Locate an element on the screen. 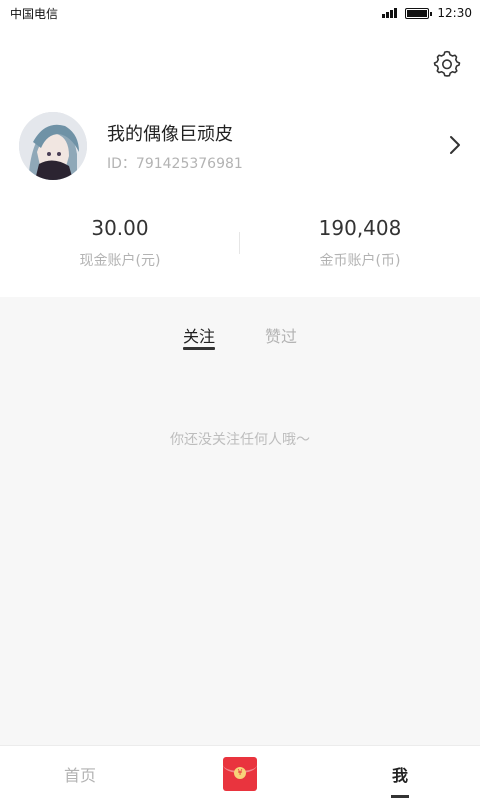 The height and width of the screenshot is (800, 480). cash-label: 现金账户(元) is located at coordinates (120, 261).